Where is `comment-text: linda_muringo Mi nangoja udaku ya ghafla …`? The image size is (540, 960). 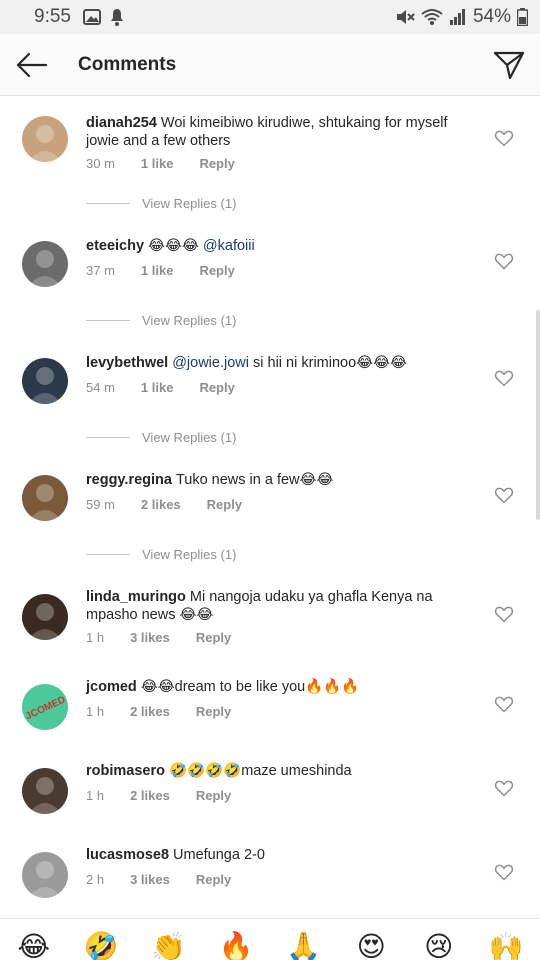
comment-text: linda_muringo Mi nangoja udaku ya ghafla … is located at coordinates (278, 606).